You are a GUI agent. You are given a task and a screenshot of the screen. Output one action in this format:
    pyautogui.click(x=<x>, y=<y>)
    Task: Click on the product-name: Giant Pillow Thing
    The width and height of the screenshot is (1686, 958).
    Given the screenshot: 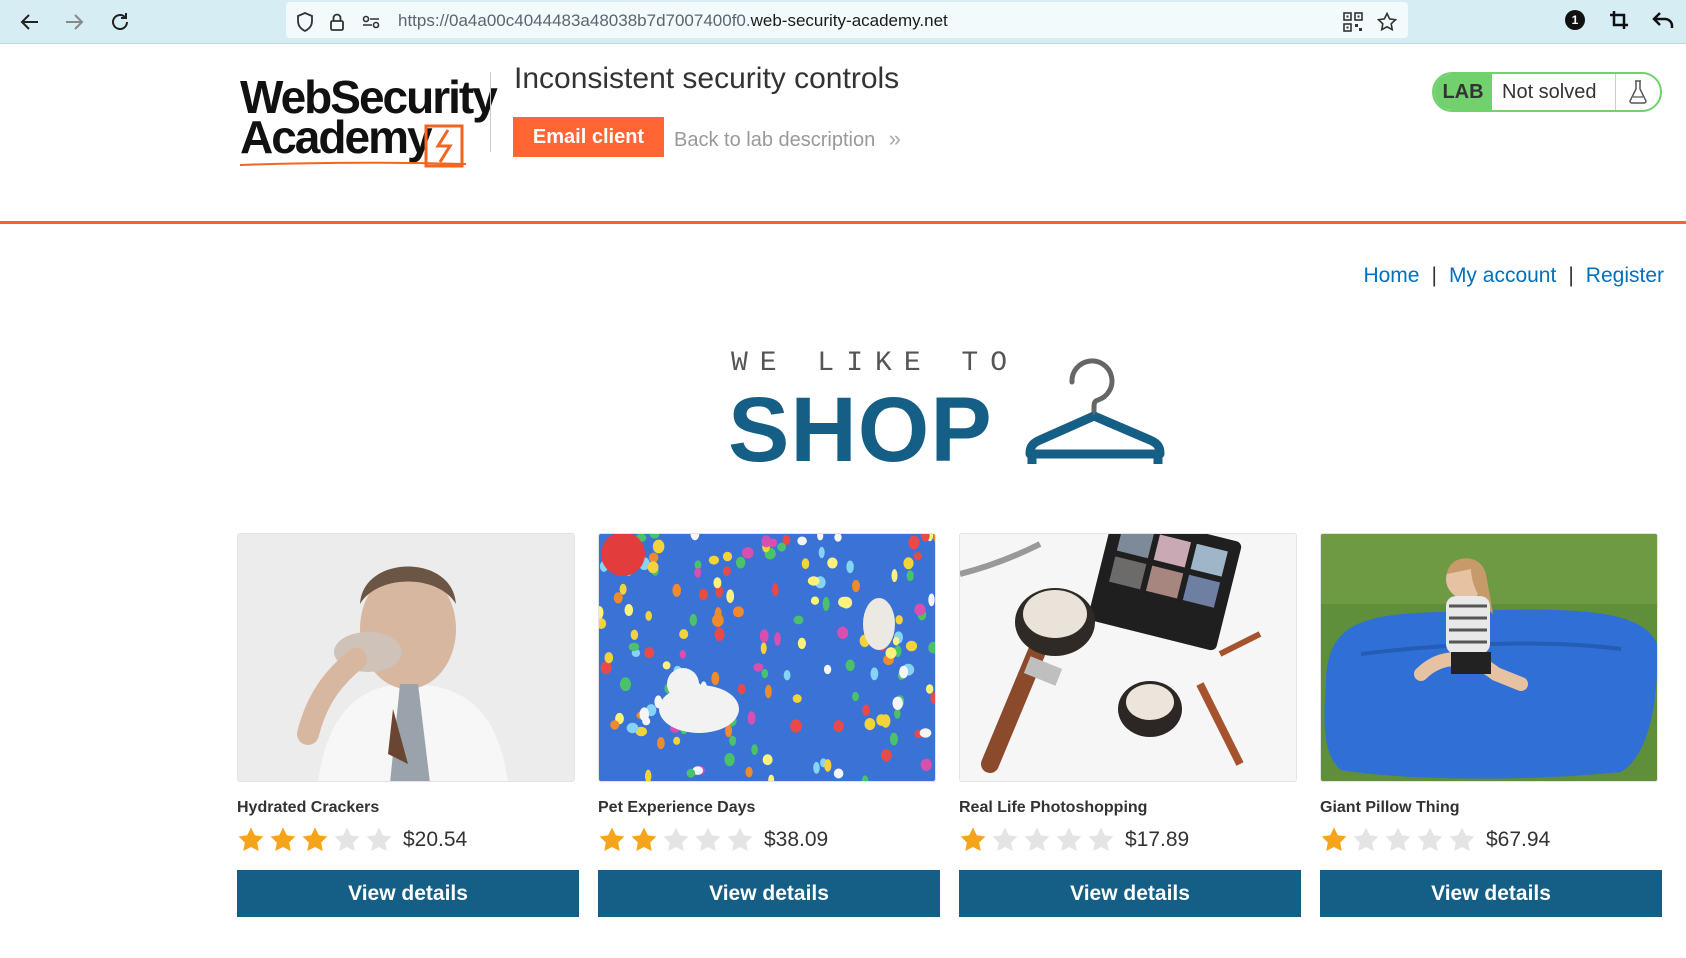 What is the action you would take?
    pyautogui.click(x=1390, y=807)
    